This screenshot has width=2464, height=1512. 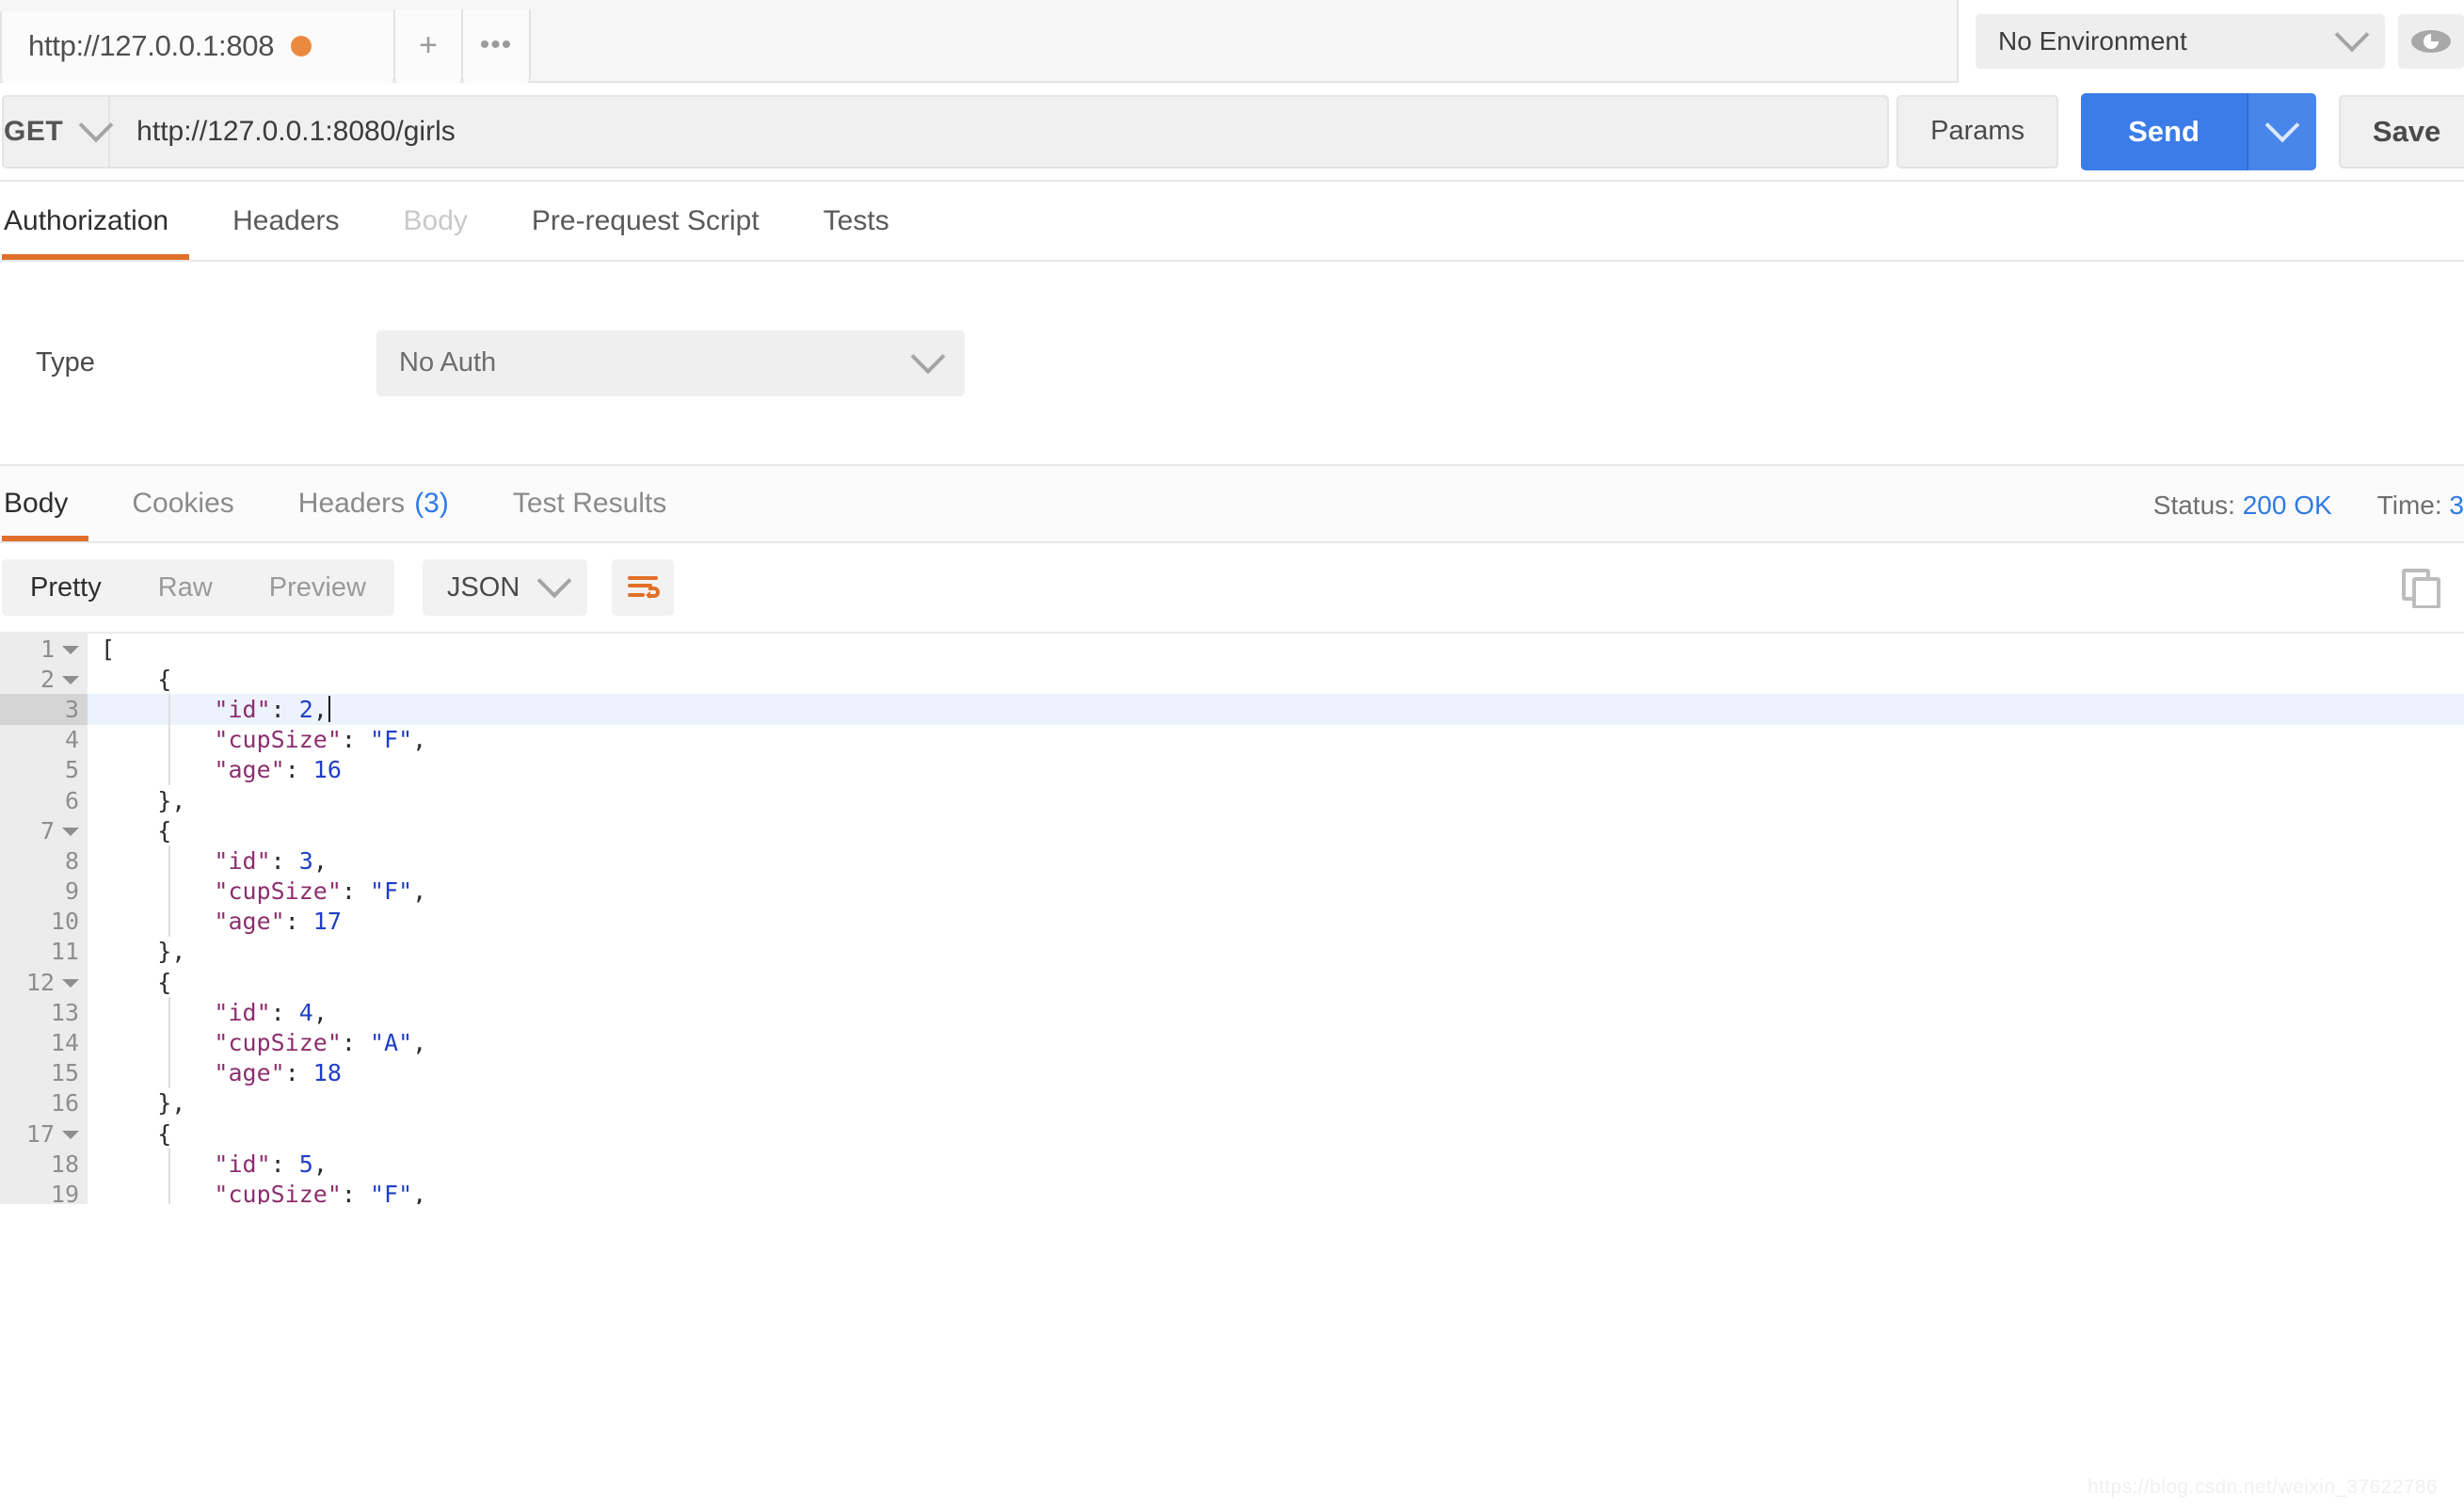 What do you see at coordinates (1232, 1191) in the screenshot?
I see `code-line: 19 "cupSize": "F",` at bounding box center [1232, 1191].